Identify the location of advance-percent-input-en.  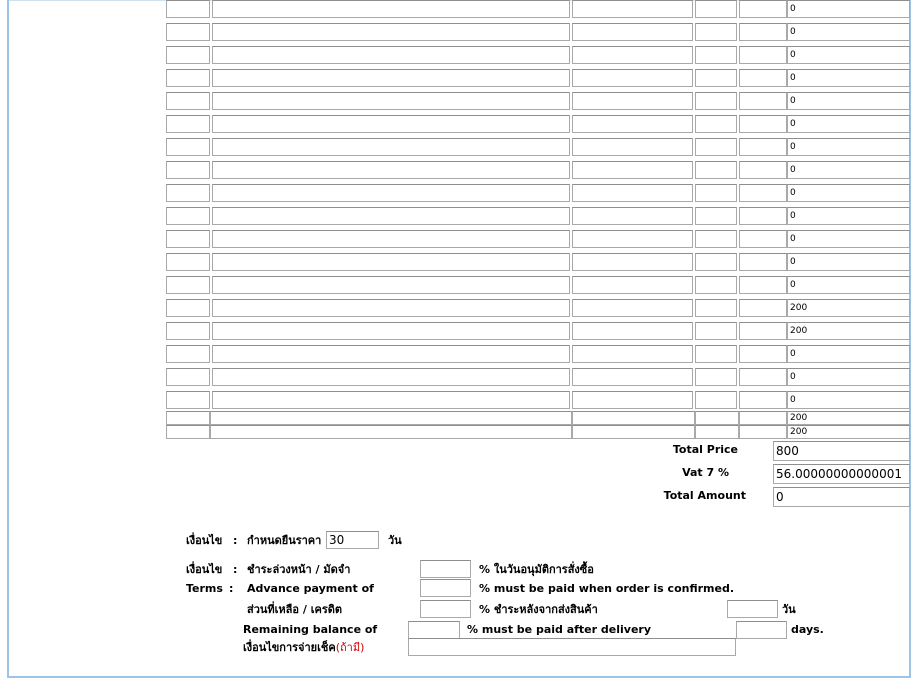
(445, 588).